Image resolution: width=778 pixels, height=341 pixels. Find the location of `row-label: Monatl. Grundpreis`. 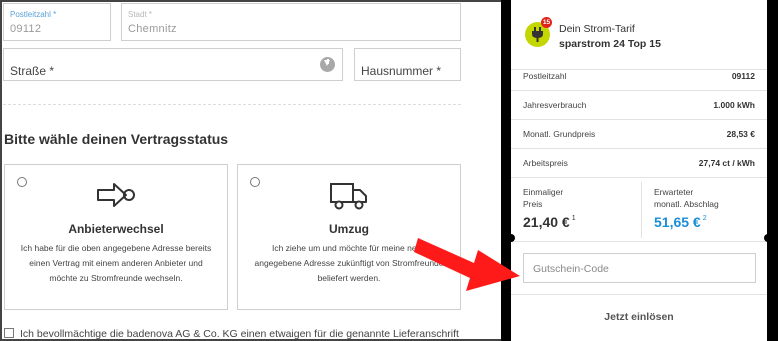

row-label: Monatl. Grundpreis is located at coordinates (559, 134).